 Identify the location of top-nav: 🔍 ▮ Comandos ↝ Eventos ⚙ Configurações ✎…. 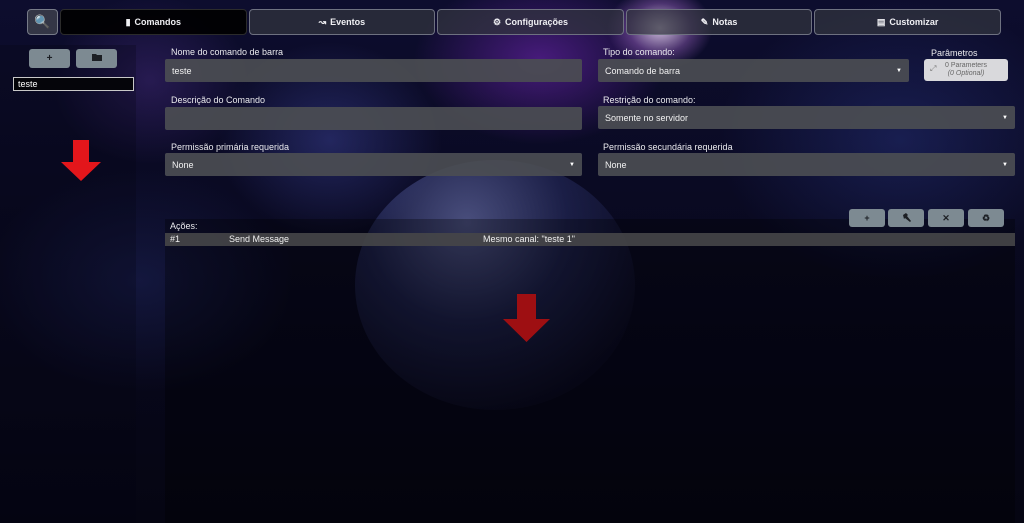
(514, 22).